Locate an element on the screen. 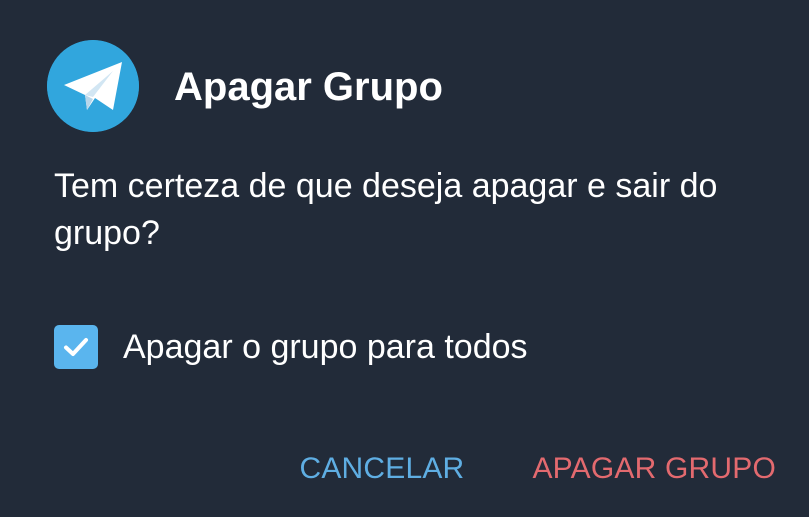 Image resolution: width=809 pixels, height=517 pixels. cancel-button: CANCELAR is located at coordinates (381, 469).